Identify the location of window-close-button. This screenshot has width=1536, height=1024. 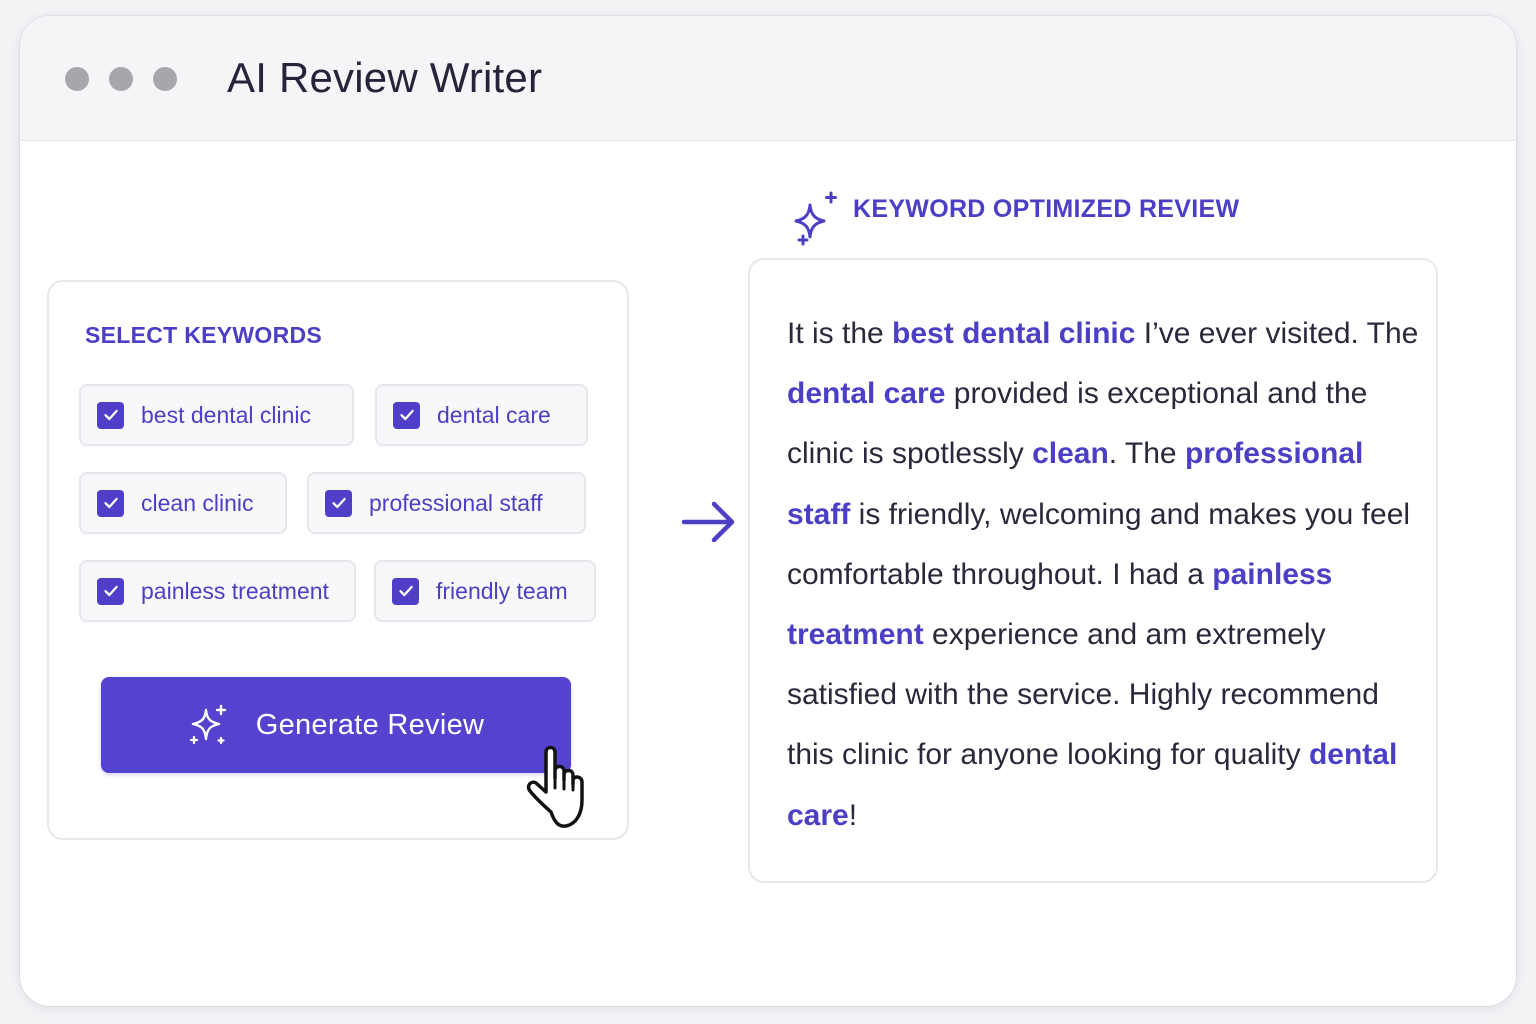
(77, 79).